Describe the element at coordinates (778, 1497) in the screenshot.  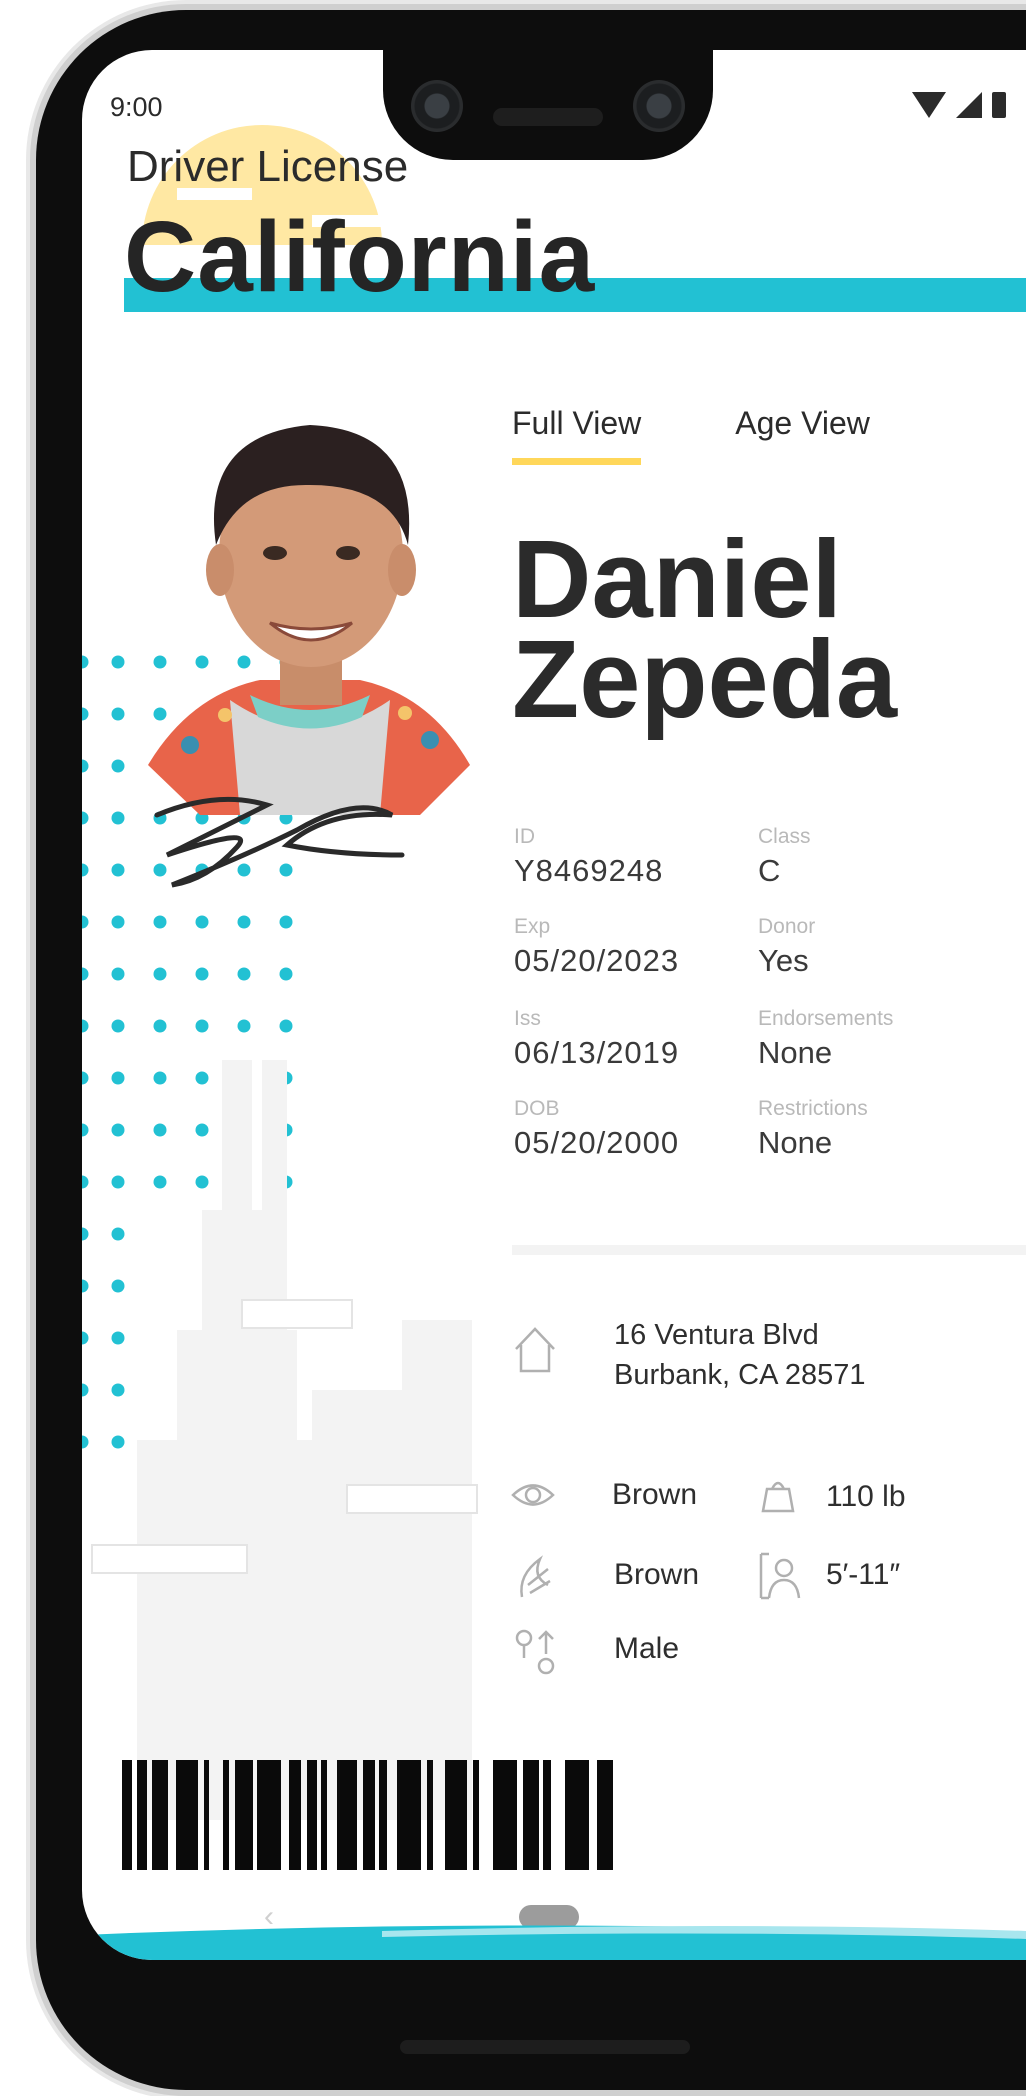
I see `weight-icon` at that location.